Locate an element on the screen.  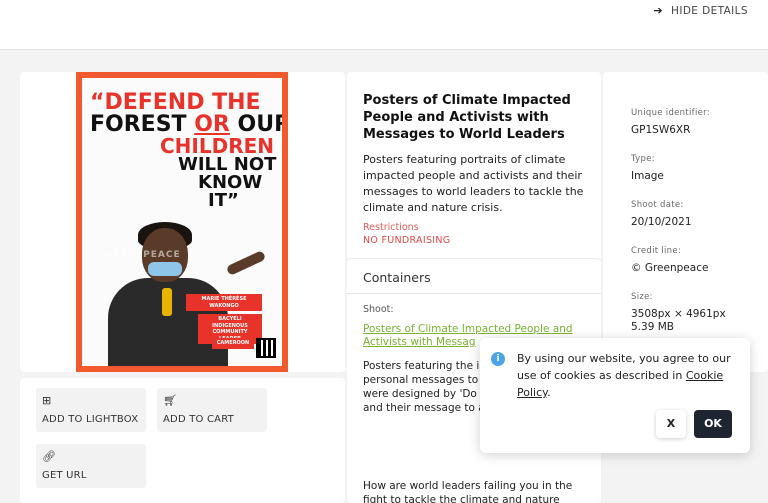
hide-details-label: HIDE DETAILS is located at coordinates (709, 10).